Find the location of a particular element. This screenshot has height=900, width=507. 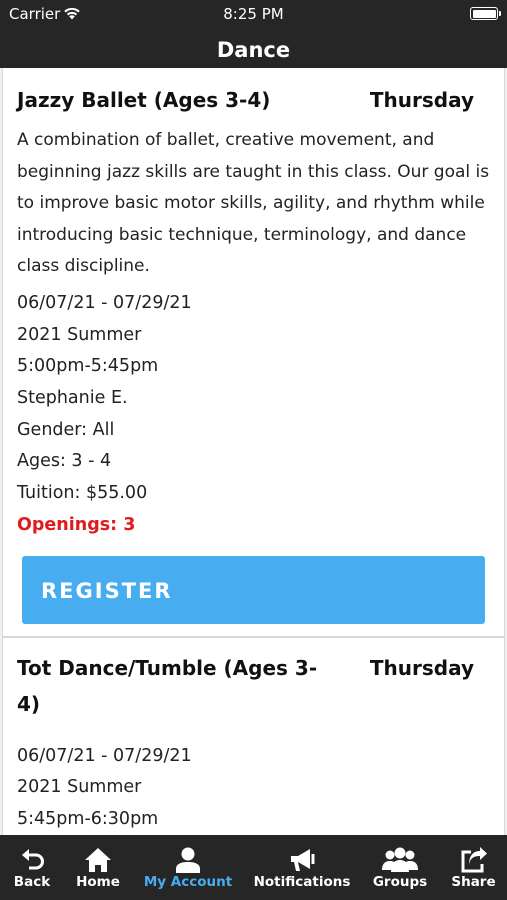

tab-home: Home is located at coordinates (98, 867).